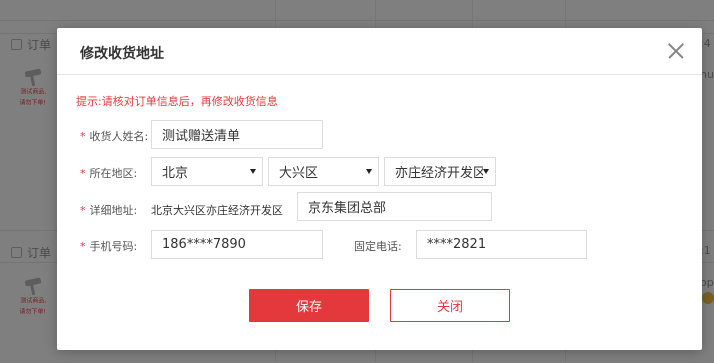  Describe the element at coordinates (394, 206) in the screenshot. I see `address-detail-input` at that location.